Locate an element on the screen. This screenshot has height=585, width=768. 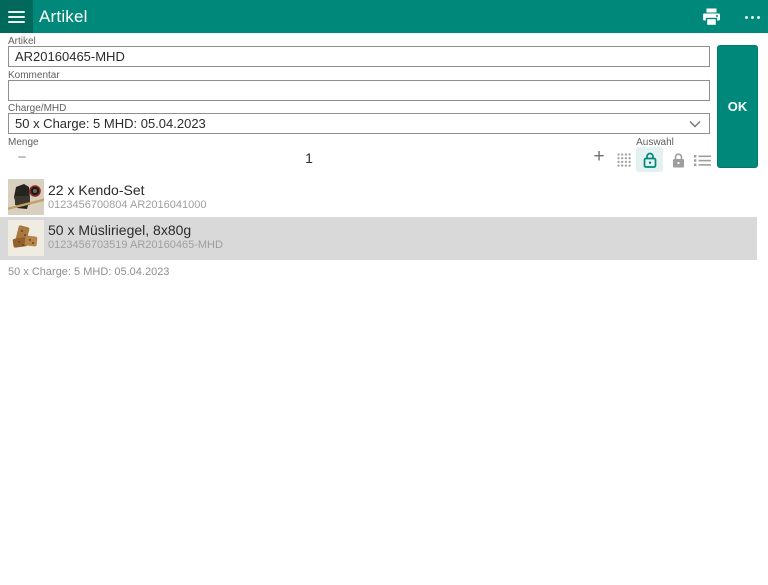
charge-status-text: 50 x Charge: 5 MHD: 05.04.2023 is located at coordinates (89, 272).